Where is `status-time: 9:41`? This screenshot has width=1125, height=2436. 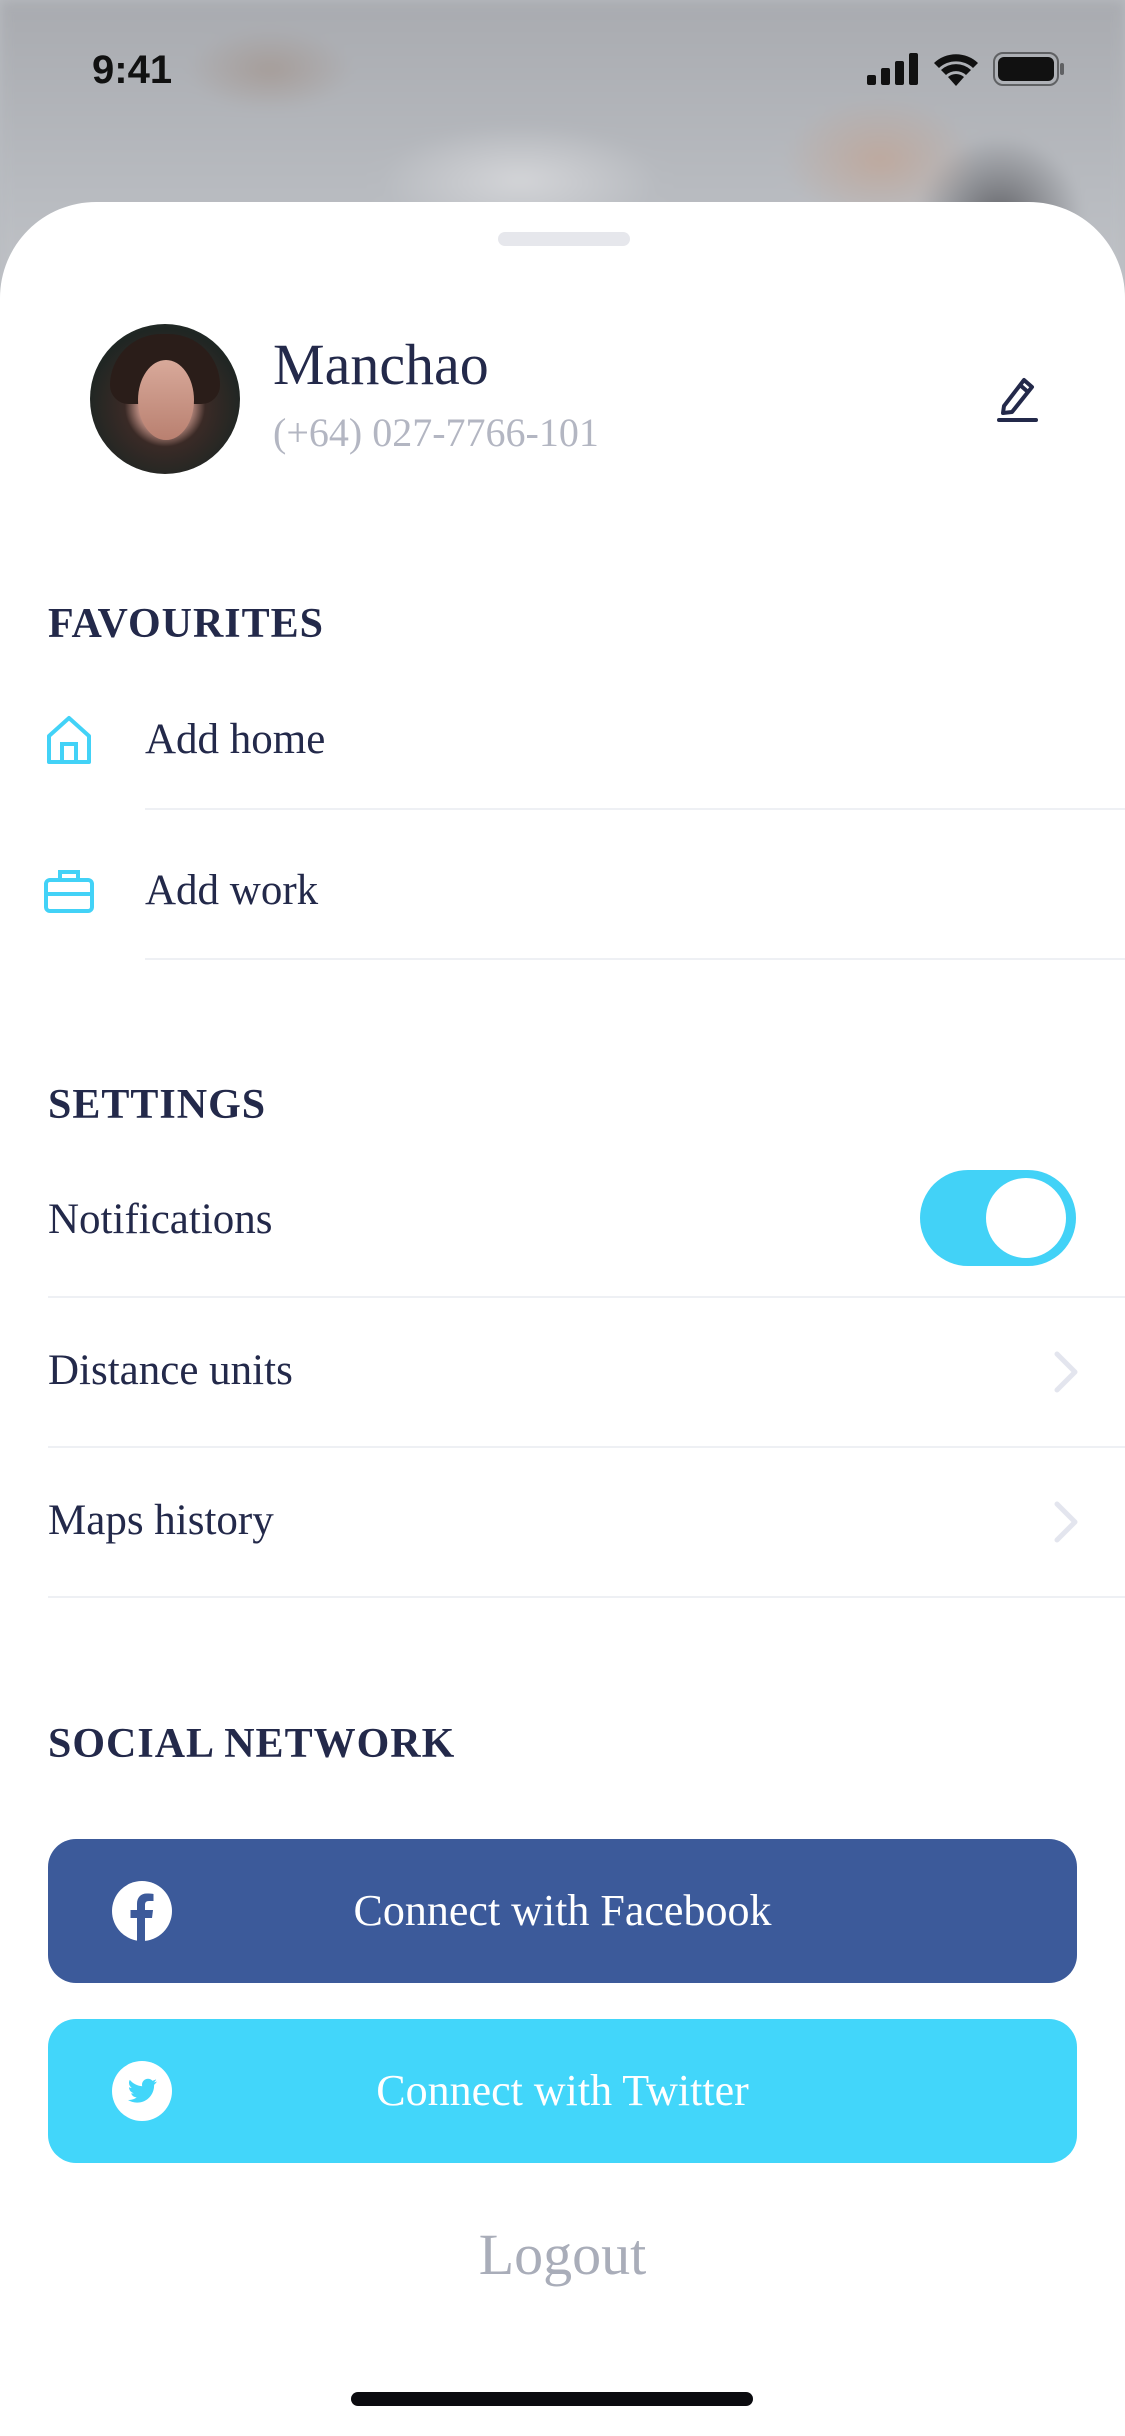 status-time: 9:41 is located at coordinates (132, 70).